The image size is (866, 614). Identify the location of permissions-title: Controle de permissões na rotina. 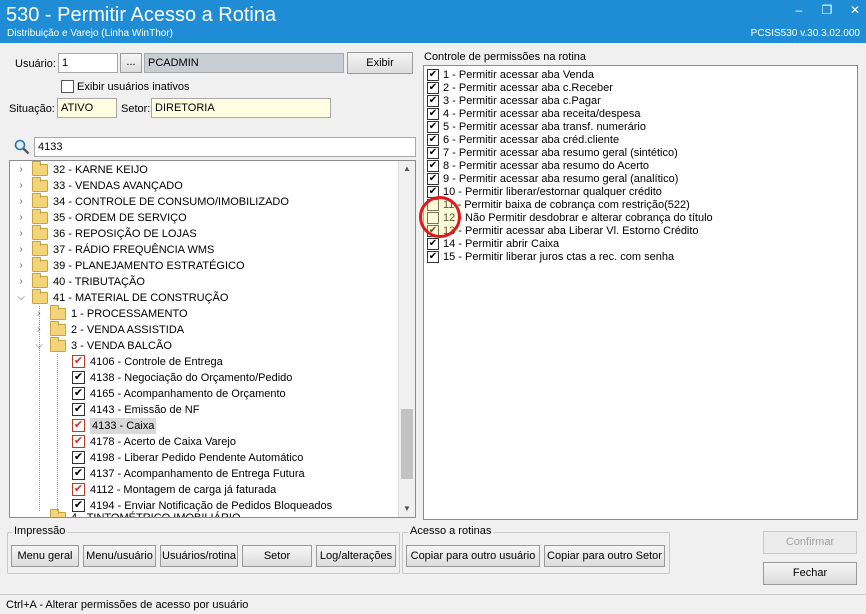
(505, 57).